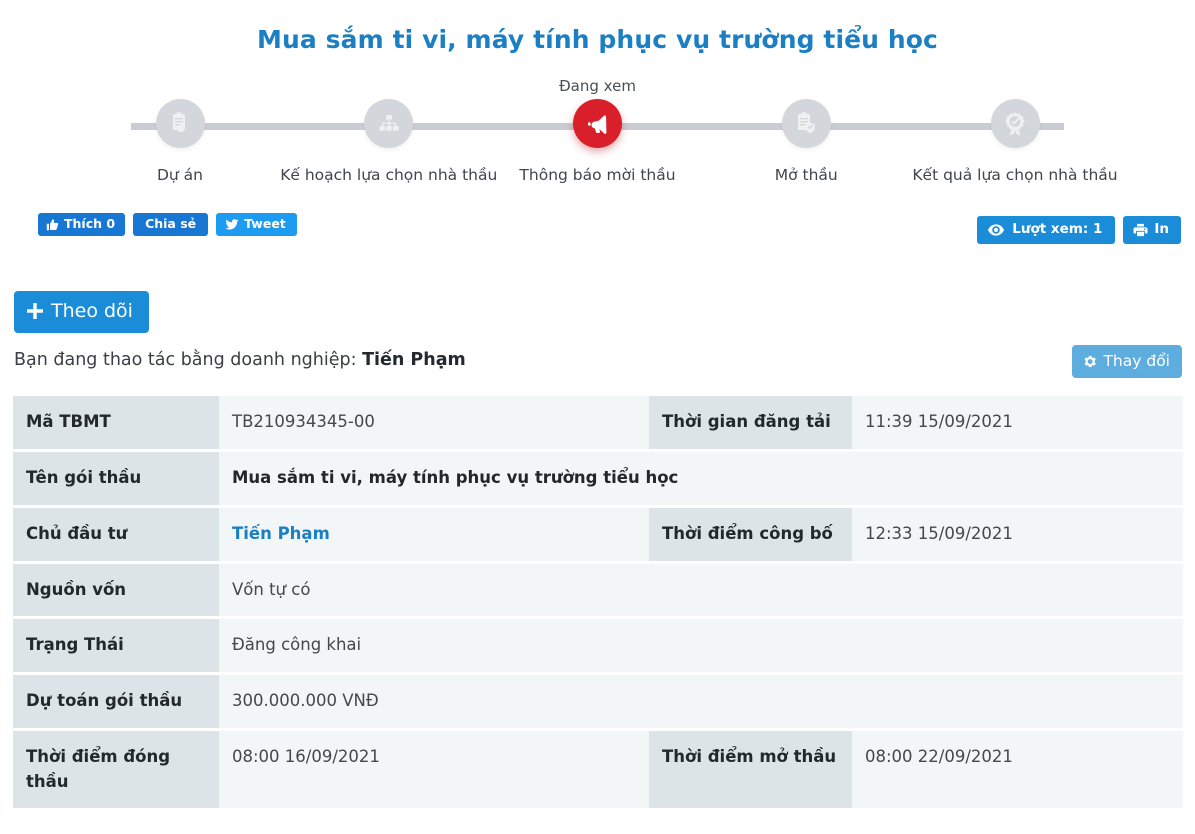 This screenshot has width=1195, height=834. What do you see at coordinates (597, 86) in the screenshot?
I see `stepper-current-flag: Đang xem` at bounding box center [597, 86].